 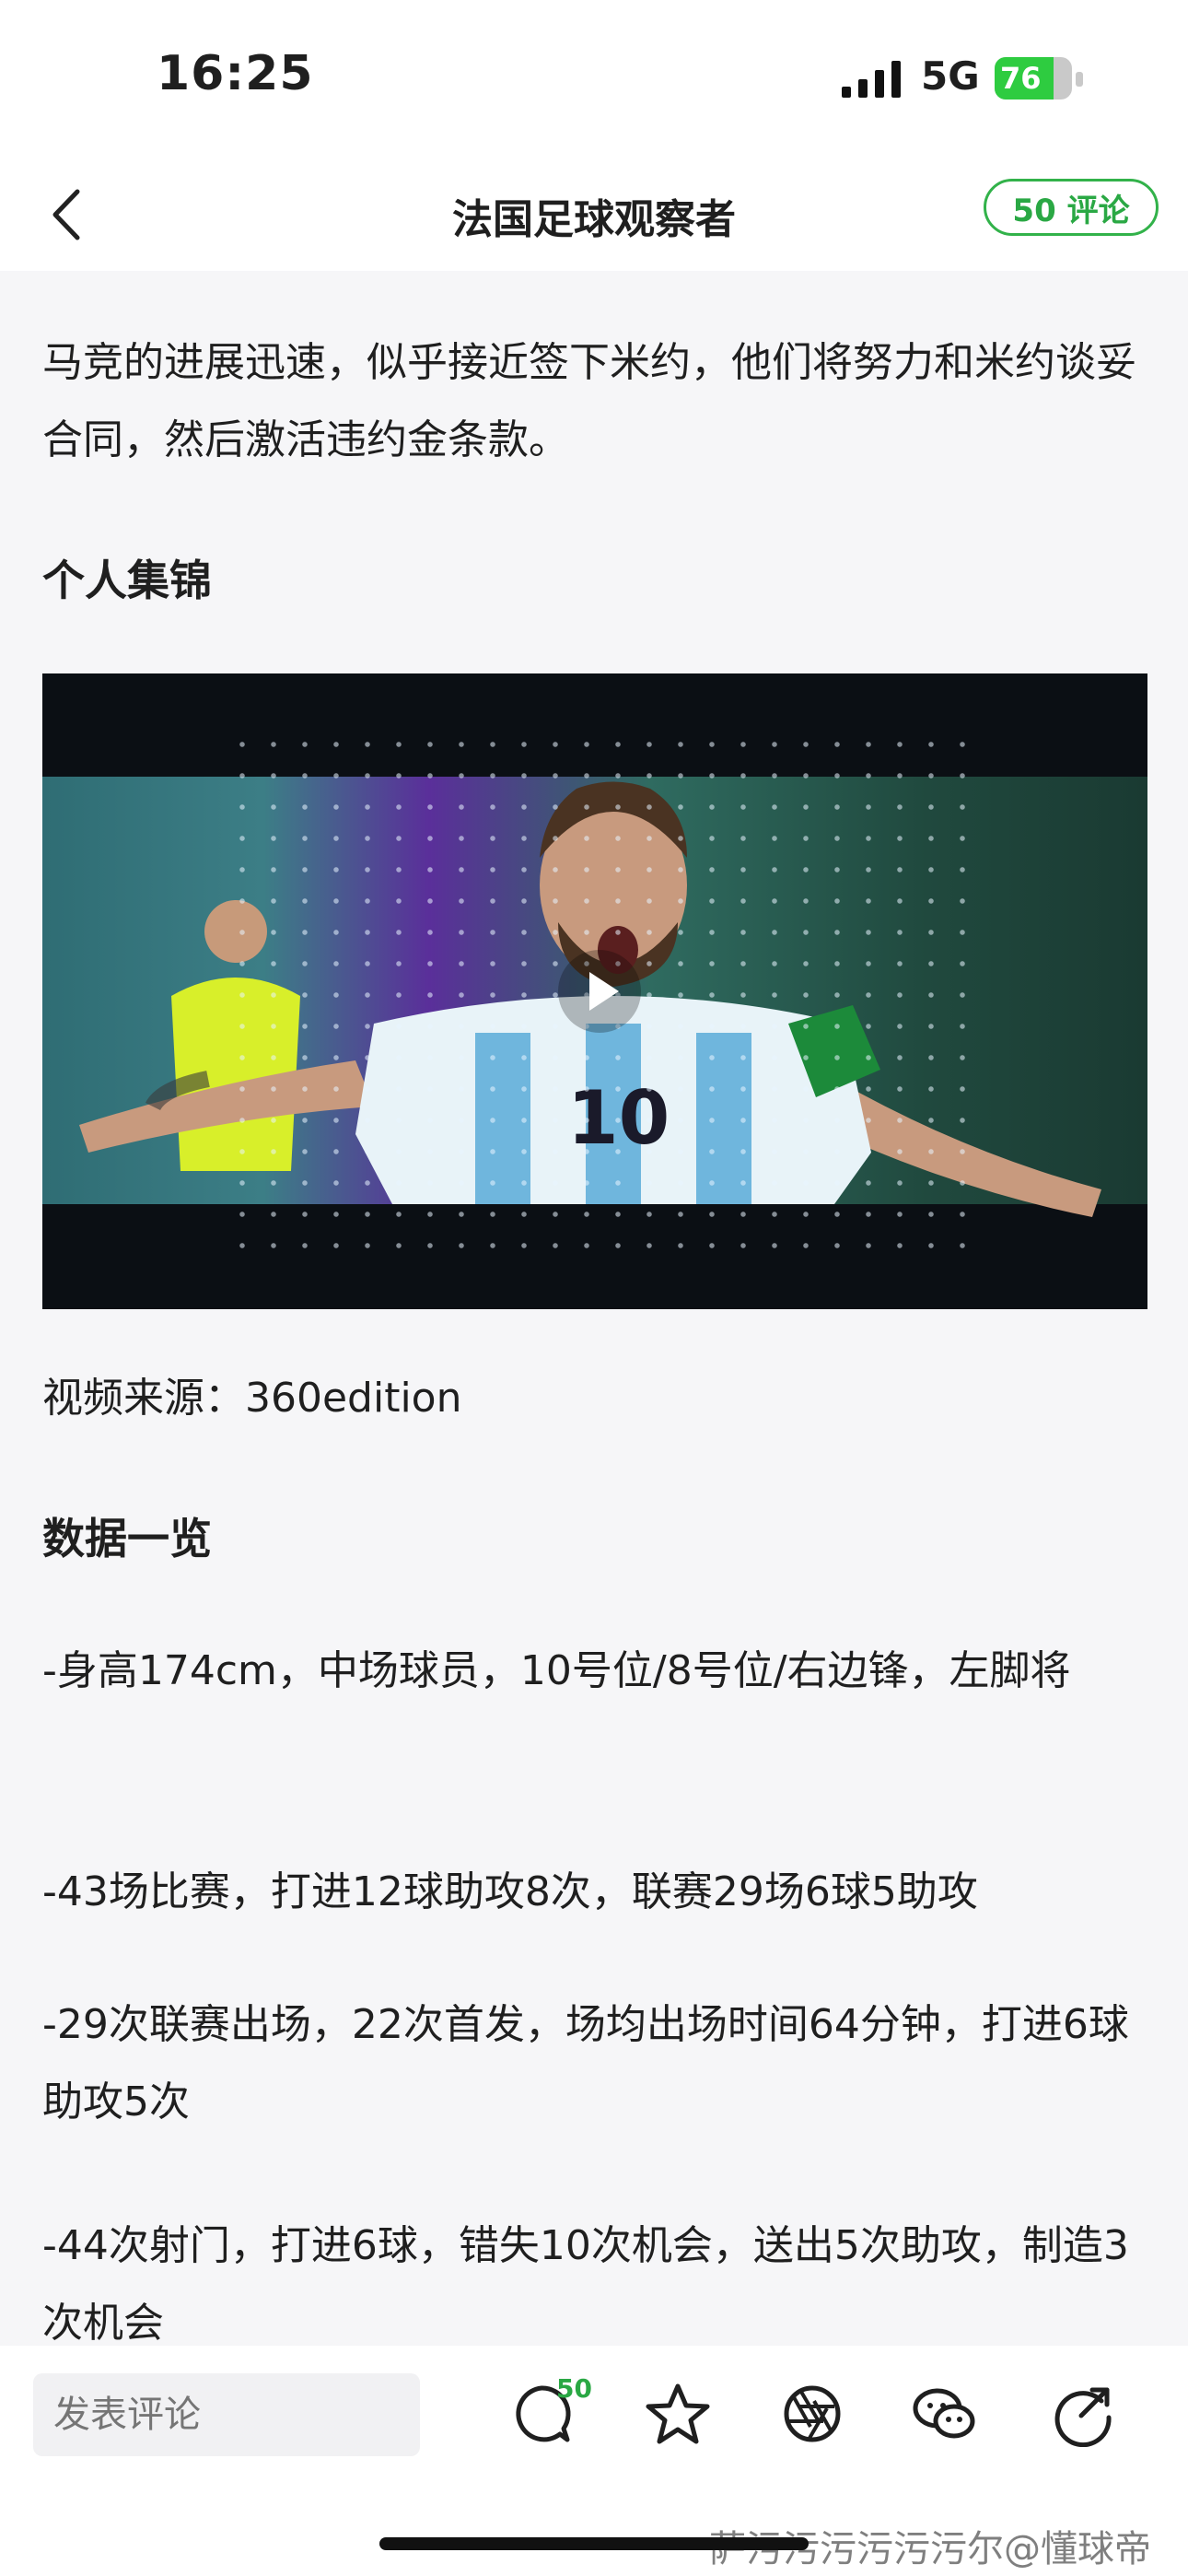 I want to click on home-indicator, so click(x=594, y=2543).